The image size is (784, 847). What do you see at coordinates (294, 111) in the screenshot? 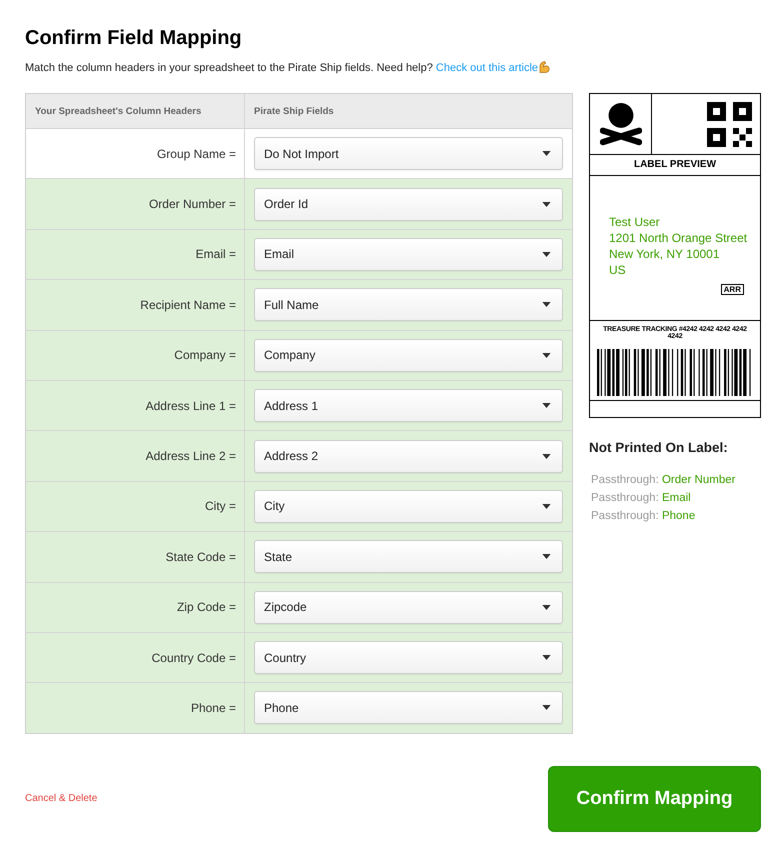
I see `column-heading: Pirate Ship Fields` at bounding box center [294, 111].